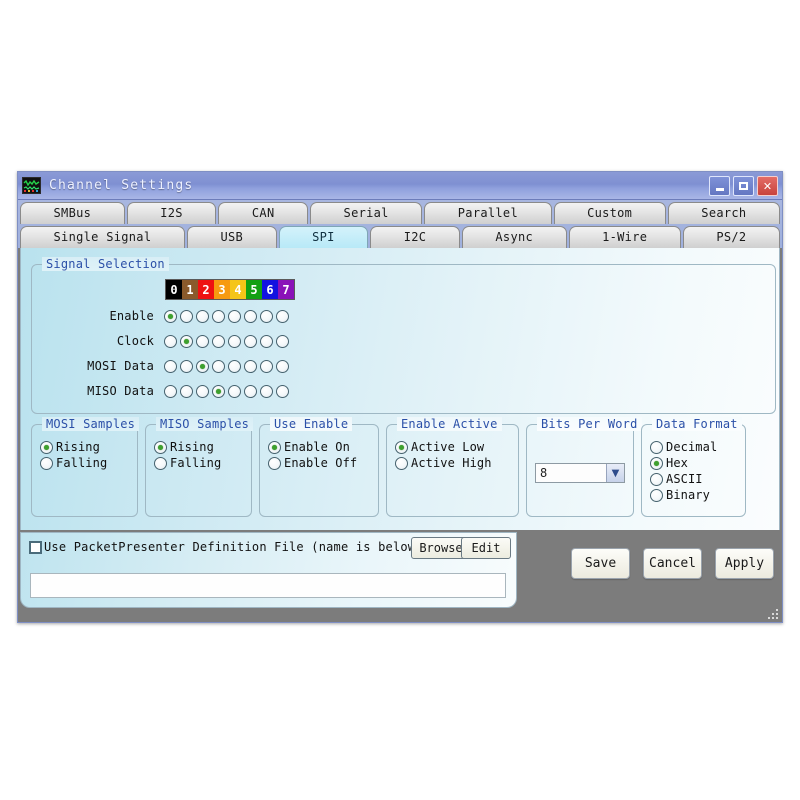 This screenshot has height=800, width=800. I want to click on chevron-down-icon: ▼, so click(615, 473).